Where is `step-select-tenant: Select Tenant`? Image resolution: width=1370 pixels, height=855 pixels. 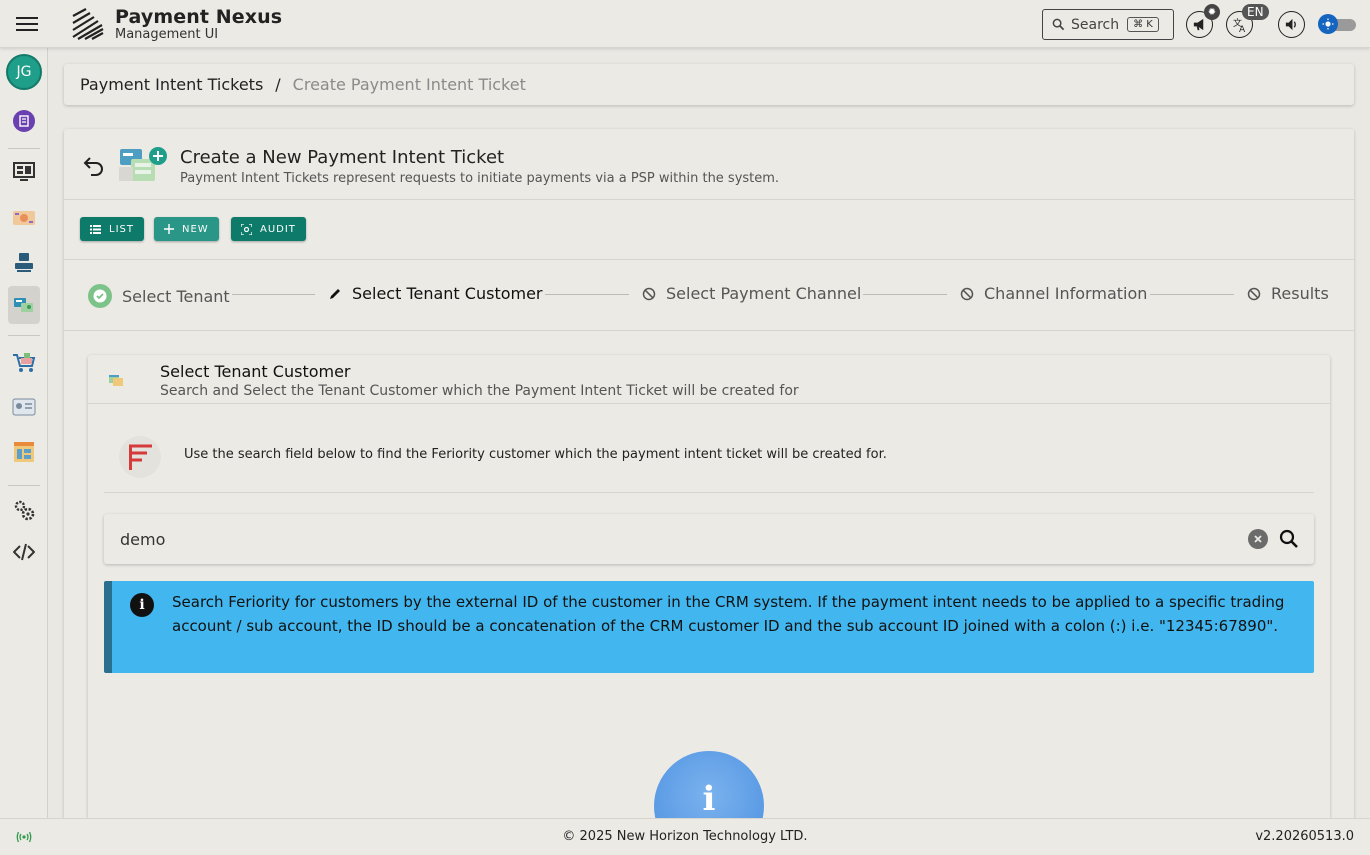
step-select-tenant: Select Tenant is located at coordinates (159, 296).